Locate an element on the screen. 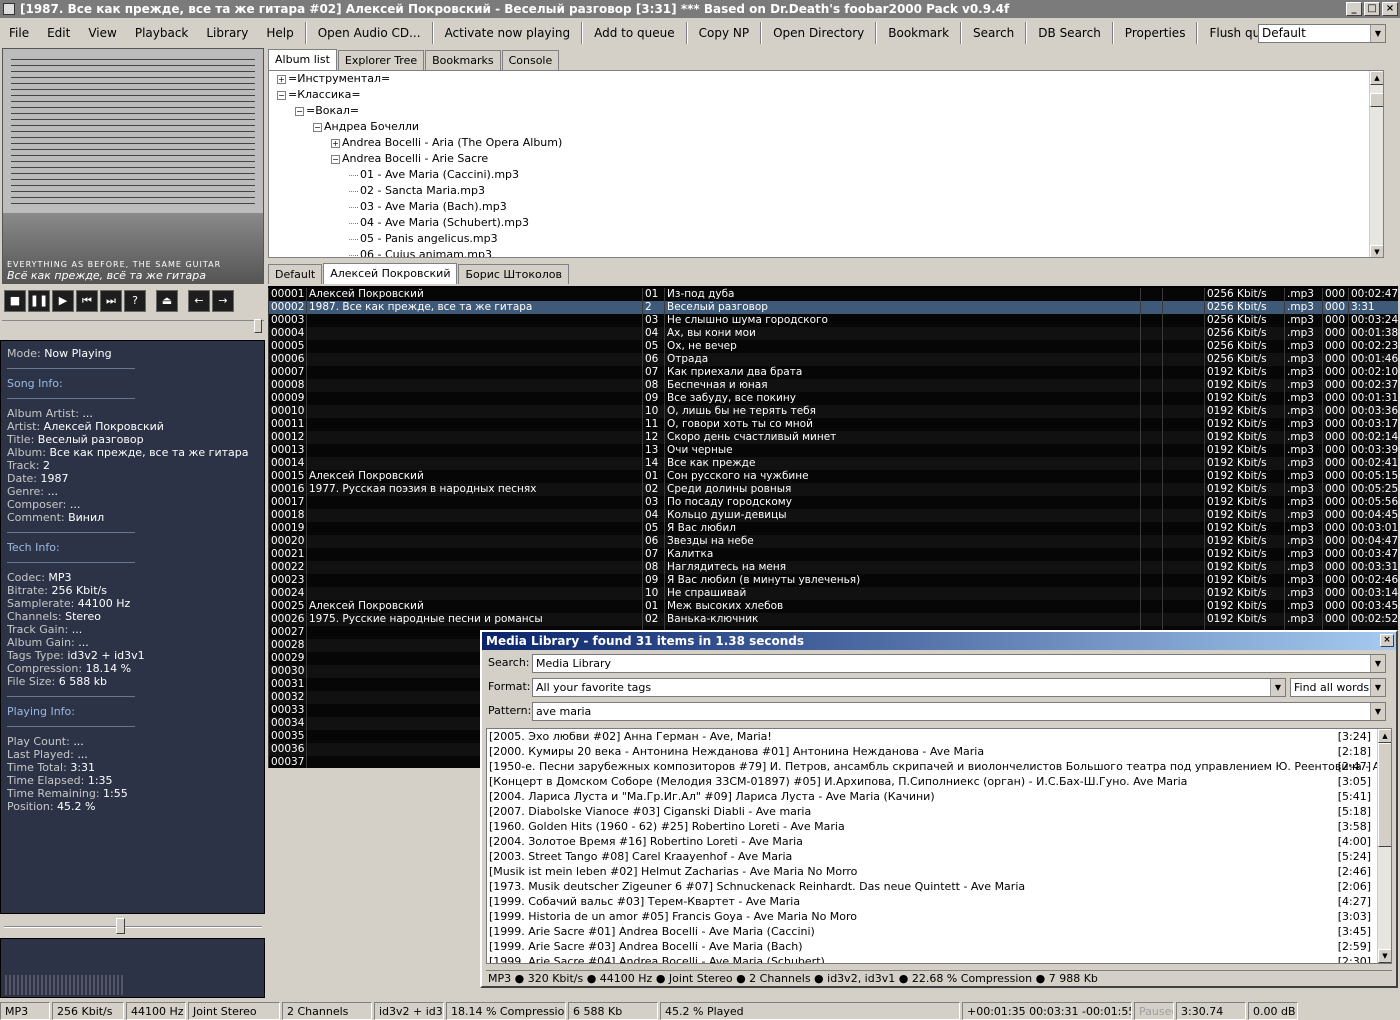  seek-bar is located at coordinates (133, 326).